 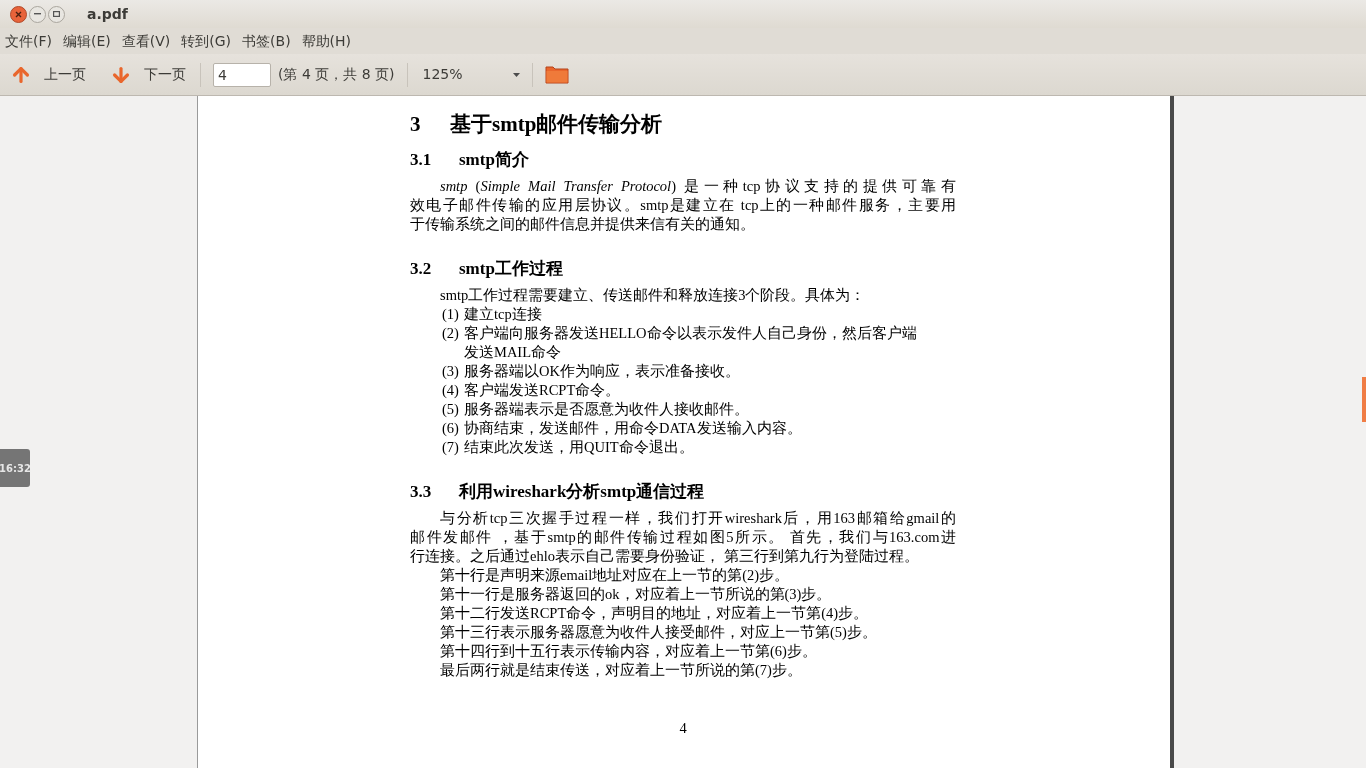 What do you see at coordinates (336, 74) in the screenshot?
I see `page-count-label: (第 4 页，共 8 页)` at bounding box center [336, 74].